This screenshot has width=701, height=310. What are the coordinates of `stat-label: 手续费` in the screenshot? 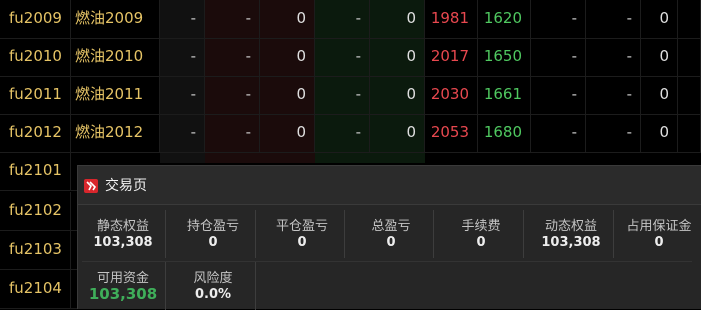 It's located at (481, 226).